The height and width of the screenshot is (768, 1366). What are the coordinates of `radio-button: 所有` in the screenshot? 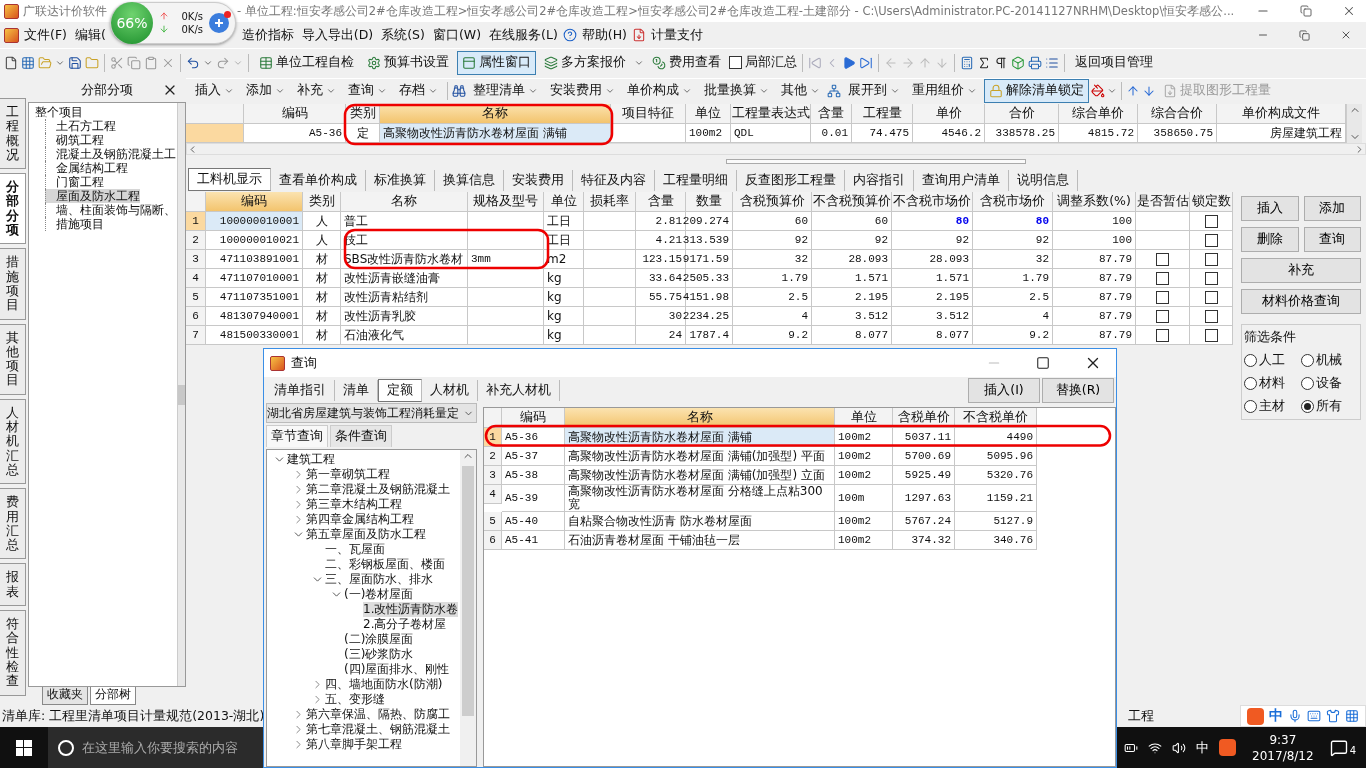 It's located at (1329, 406).